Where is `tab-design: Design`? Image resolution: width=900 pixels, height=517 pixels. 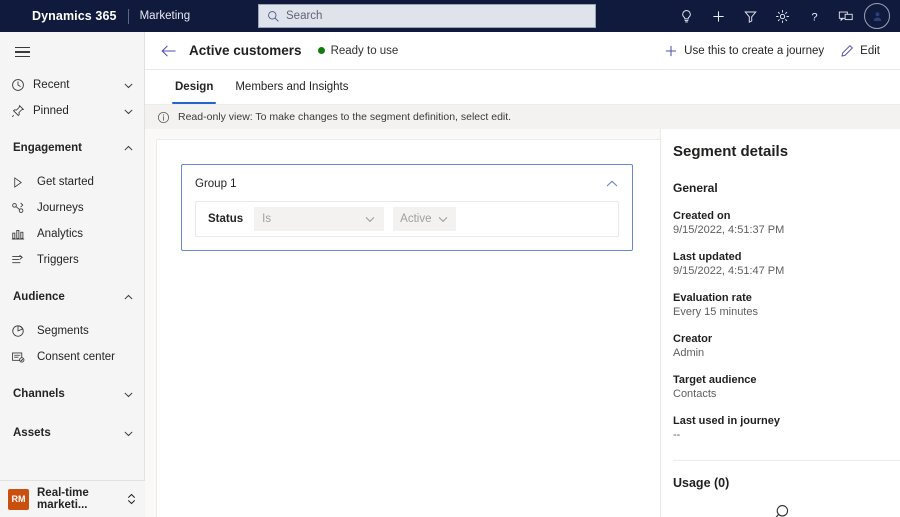
tab-design: Design is located at coordinates (194, 87).